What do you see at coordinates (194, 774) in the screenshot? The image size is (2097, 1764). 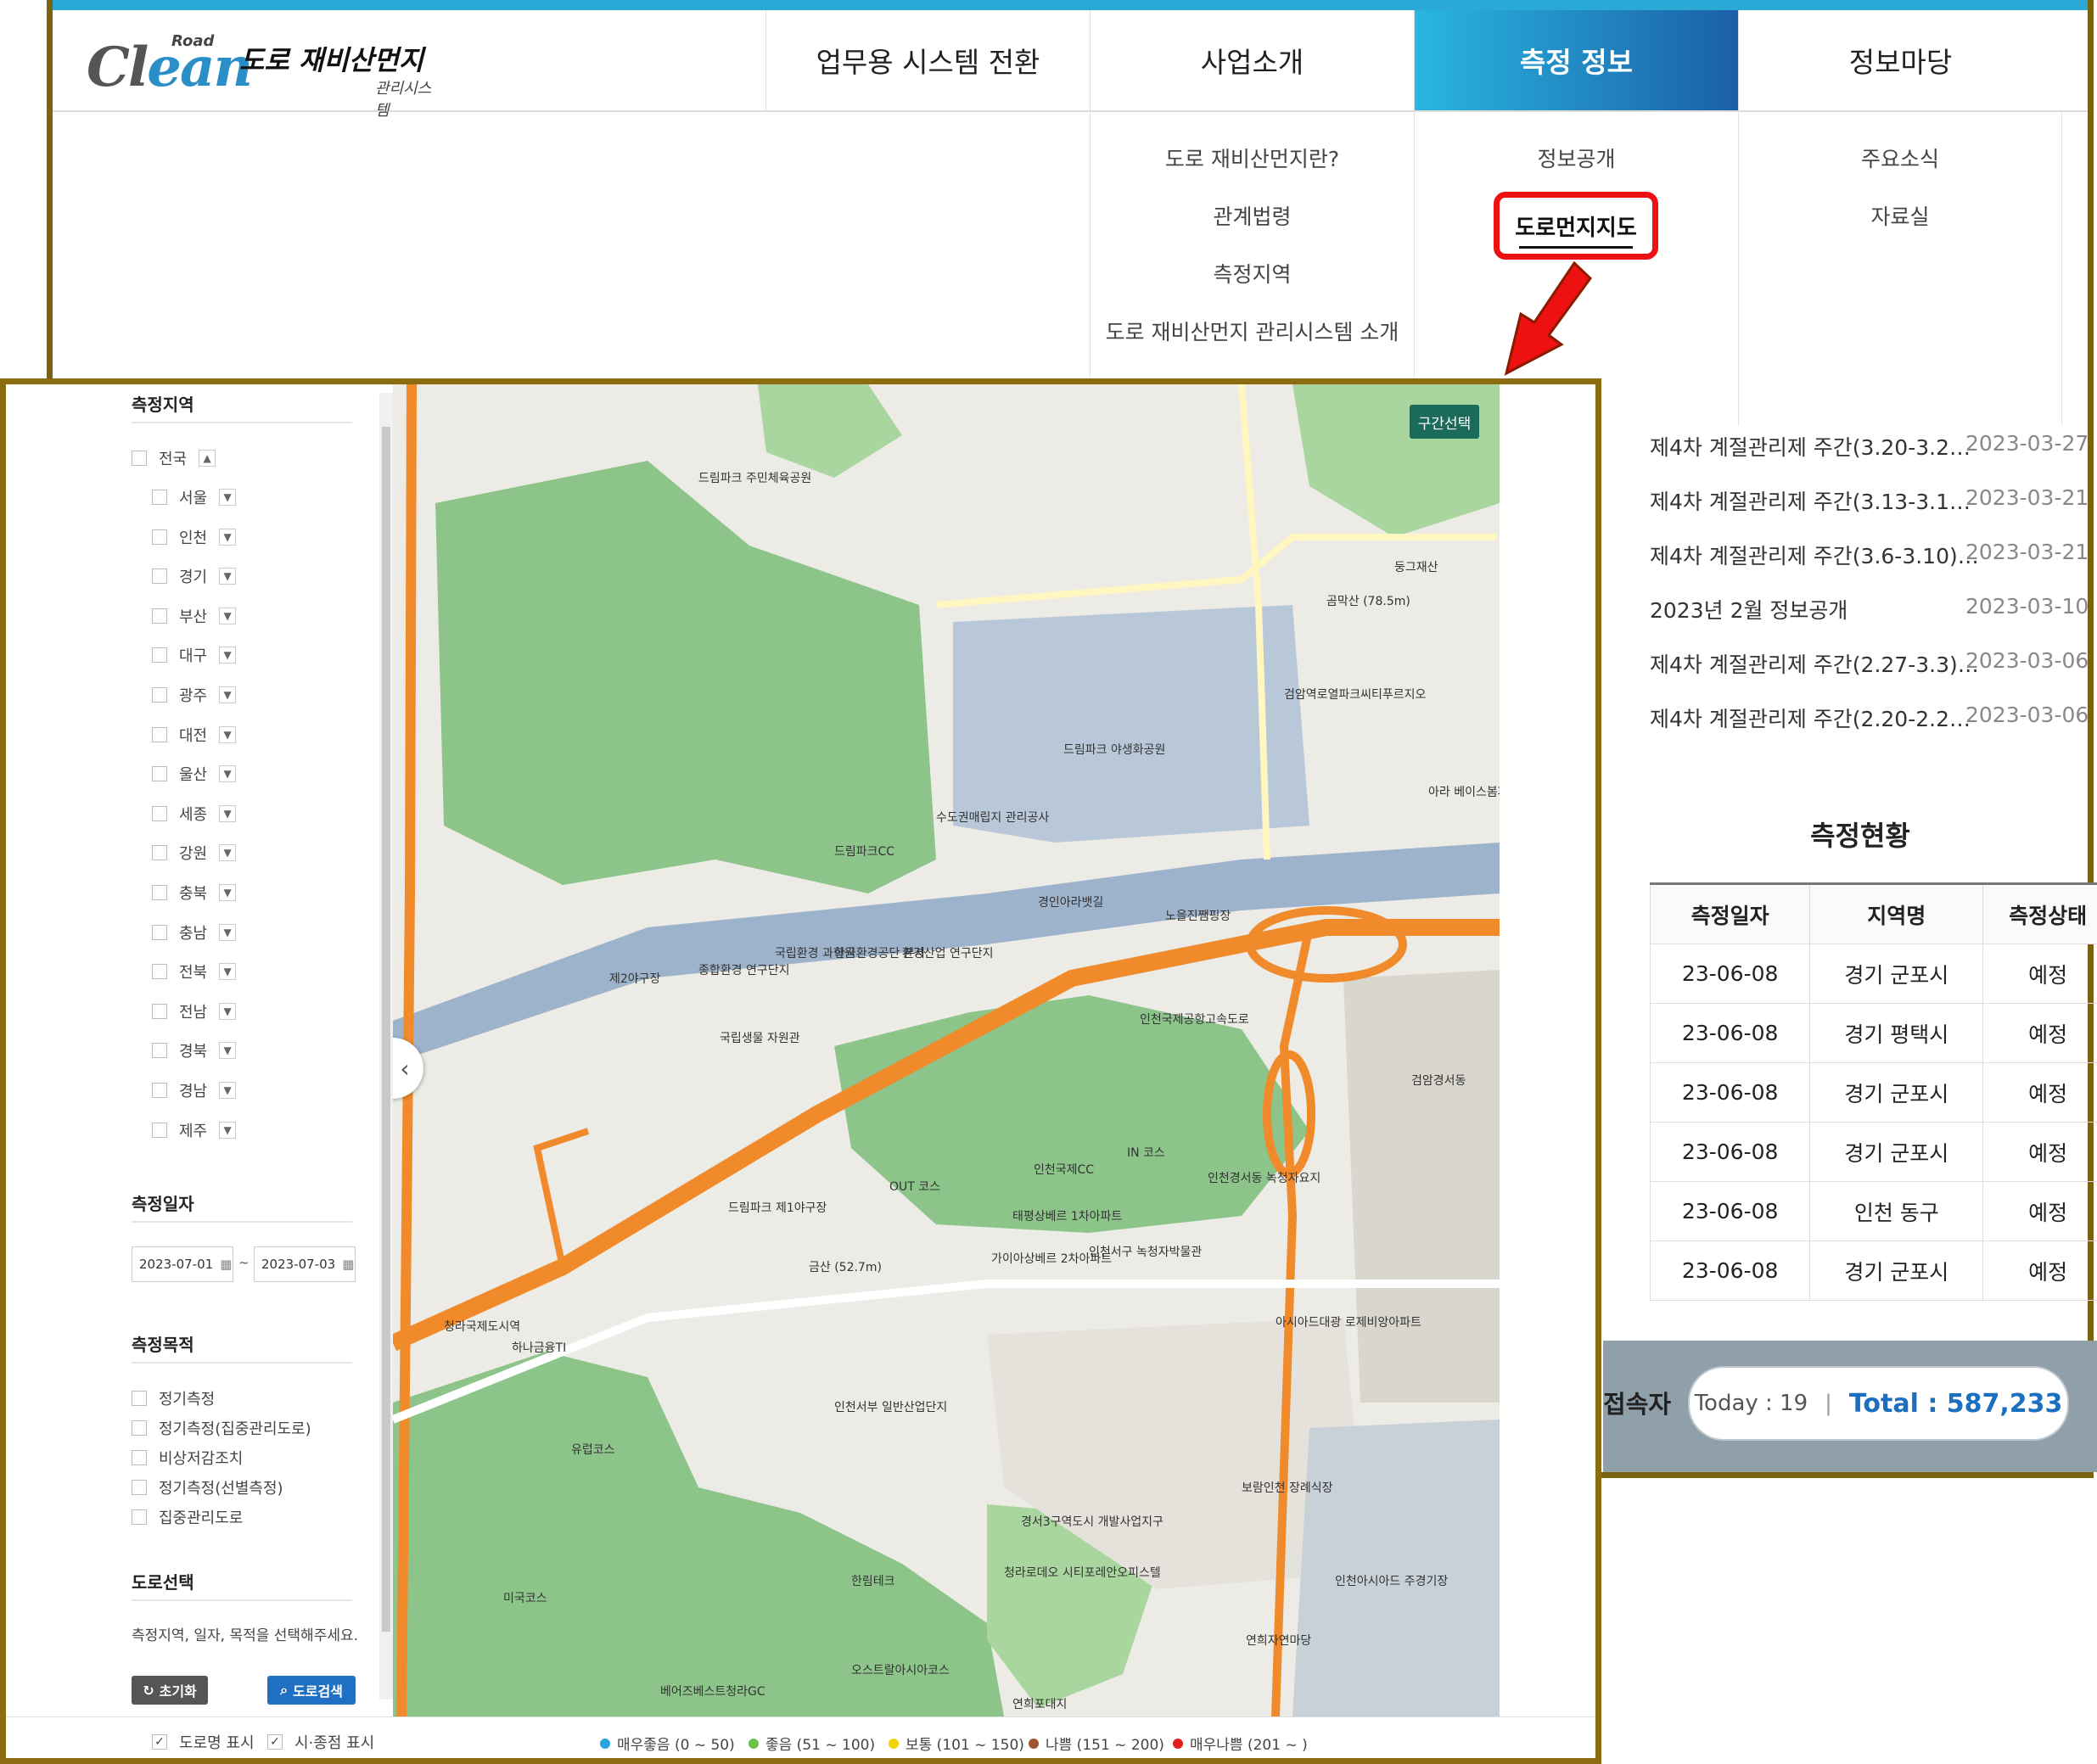 I see `region-item: 울산 ▼` at bounding box center [194, 774].